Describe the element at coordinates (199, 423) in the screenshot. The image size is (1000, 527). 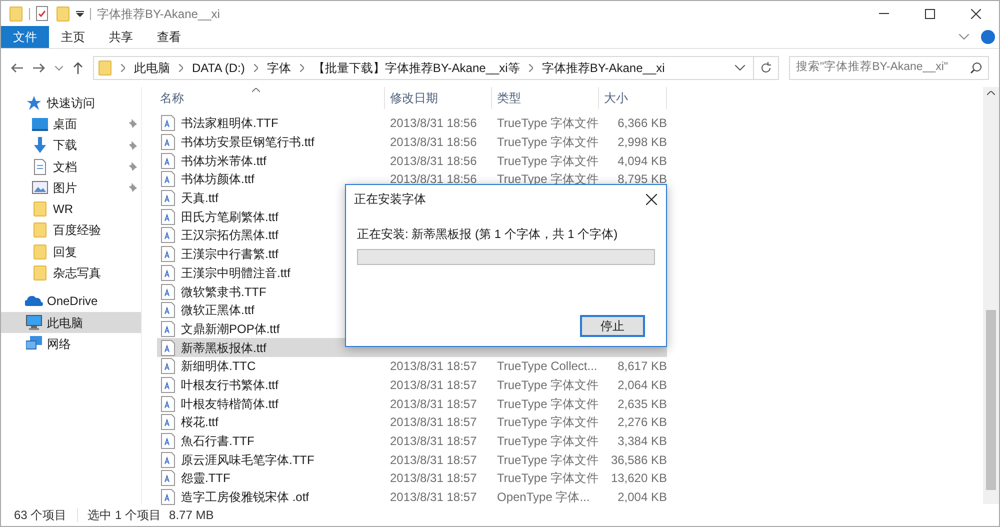
I see `file-name: 桜花.ttf` at that location.